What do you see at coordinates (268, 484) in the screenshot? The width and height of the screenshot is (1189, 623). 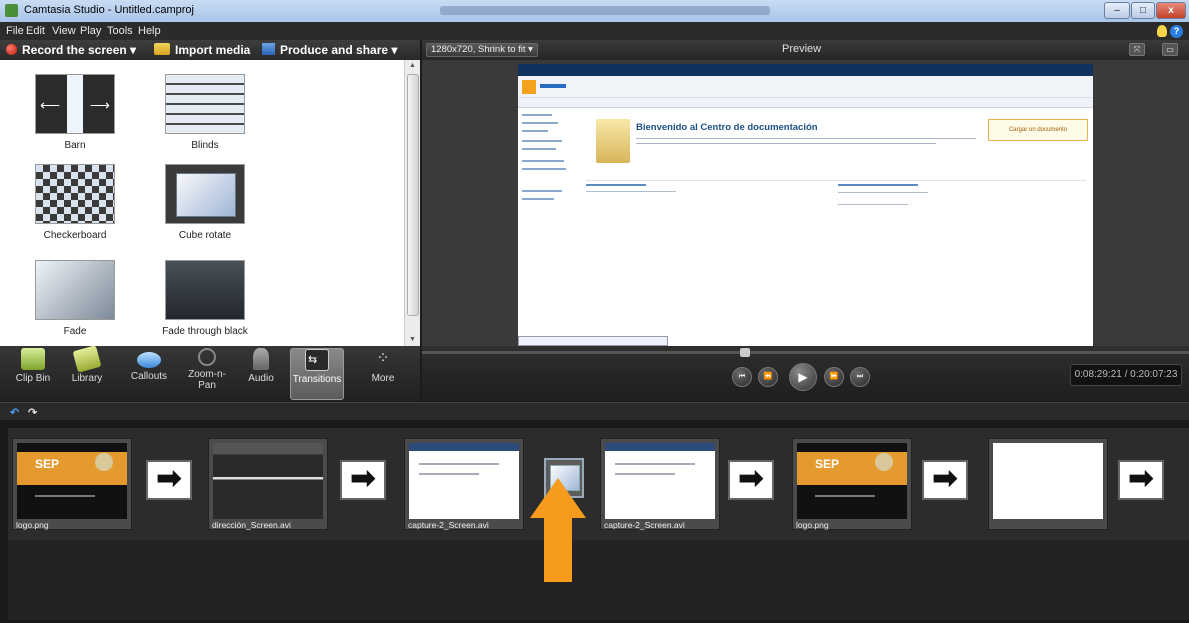 I see `storyboard-clip: dirección_Screen.avi` at bounding box center [268, 484].